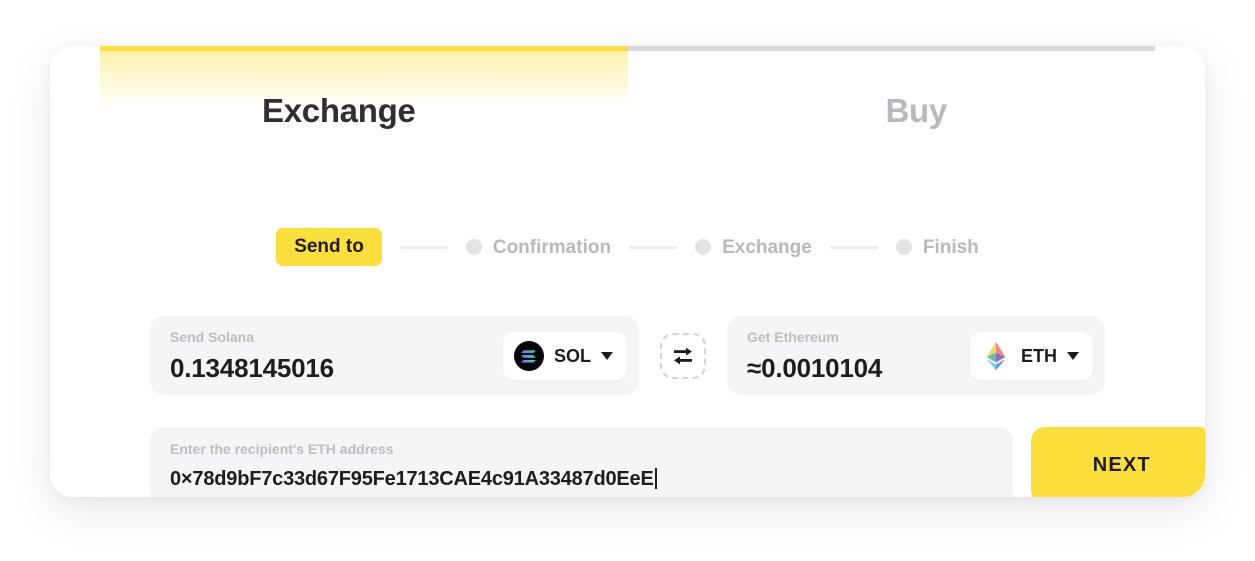 The height and width of the screenshot is (561, 1255). I want to click on progress-stepper: Send to Confirmation Exchange Finish, so click(627, 247).